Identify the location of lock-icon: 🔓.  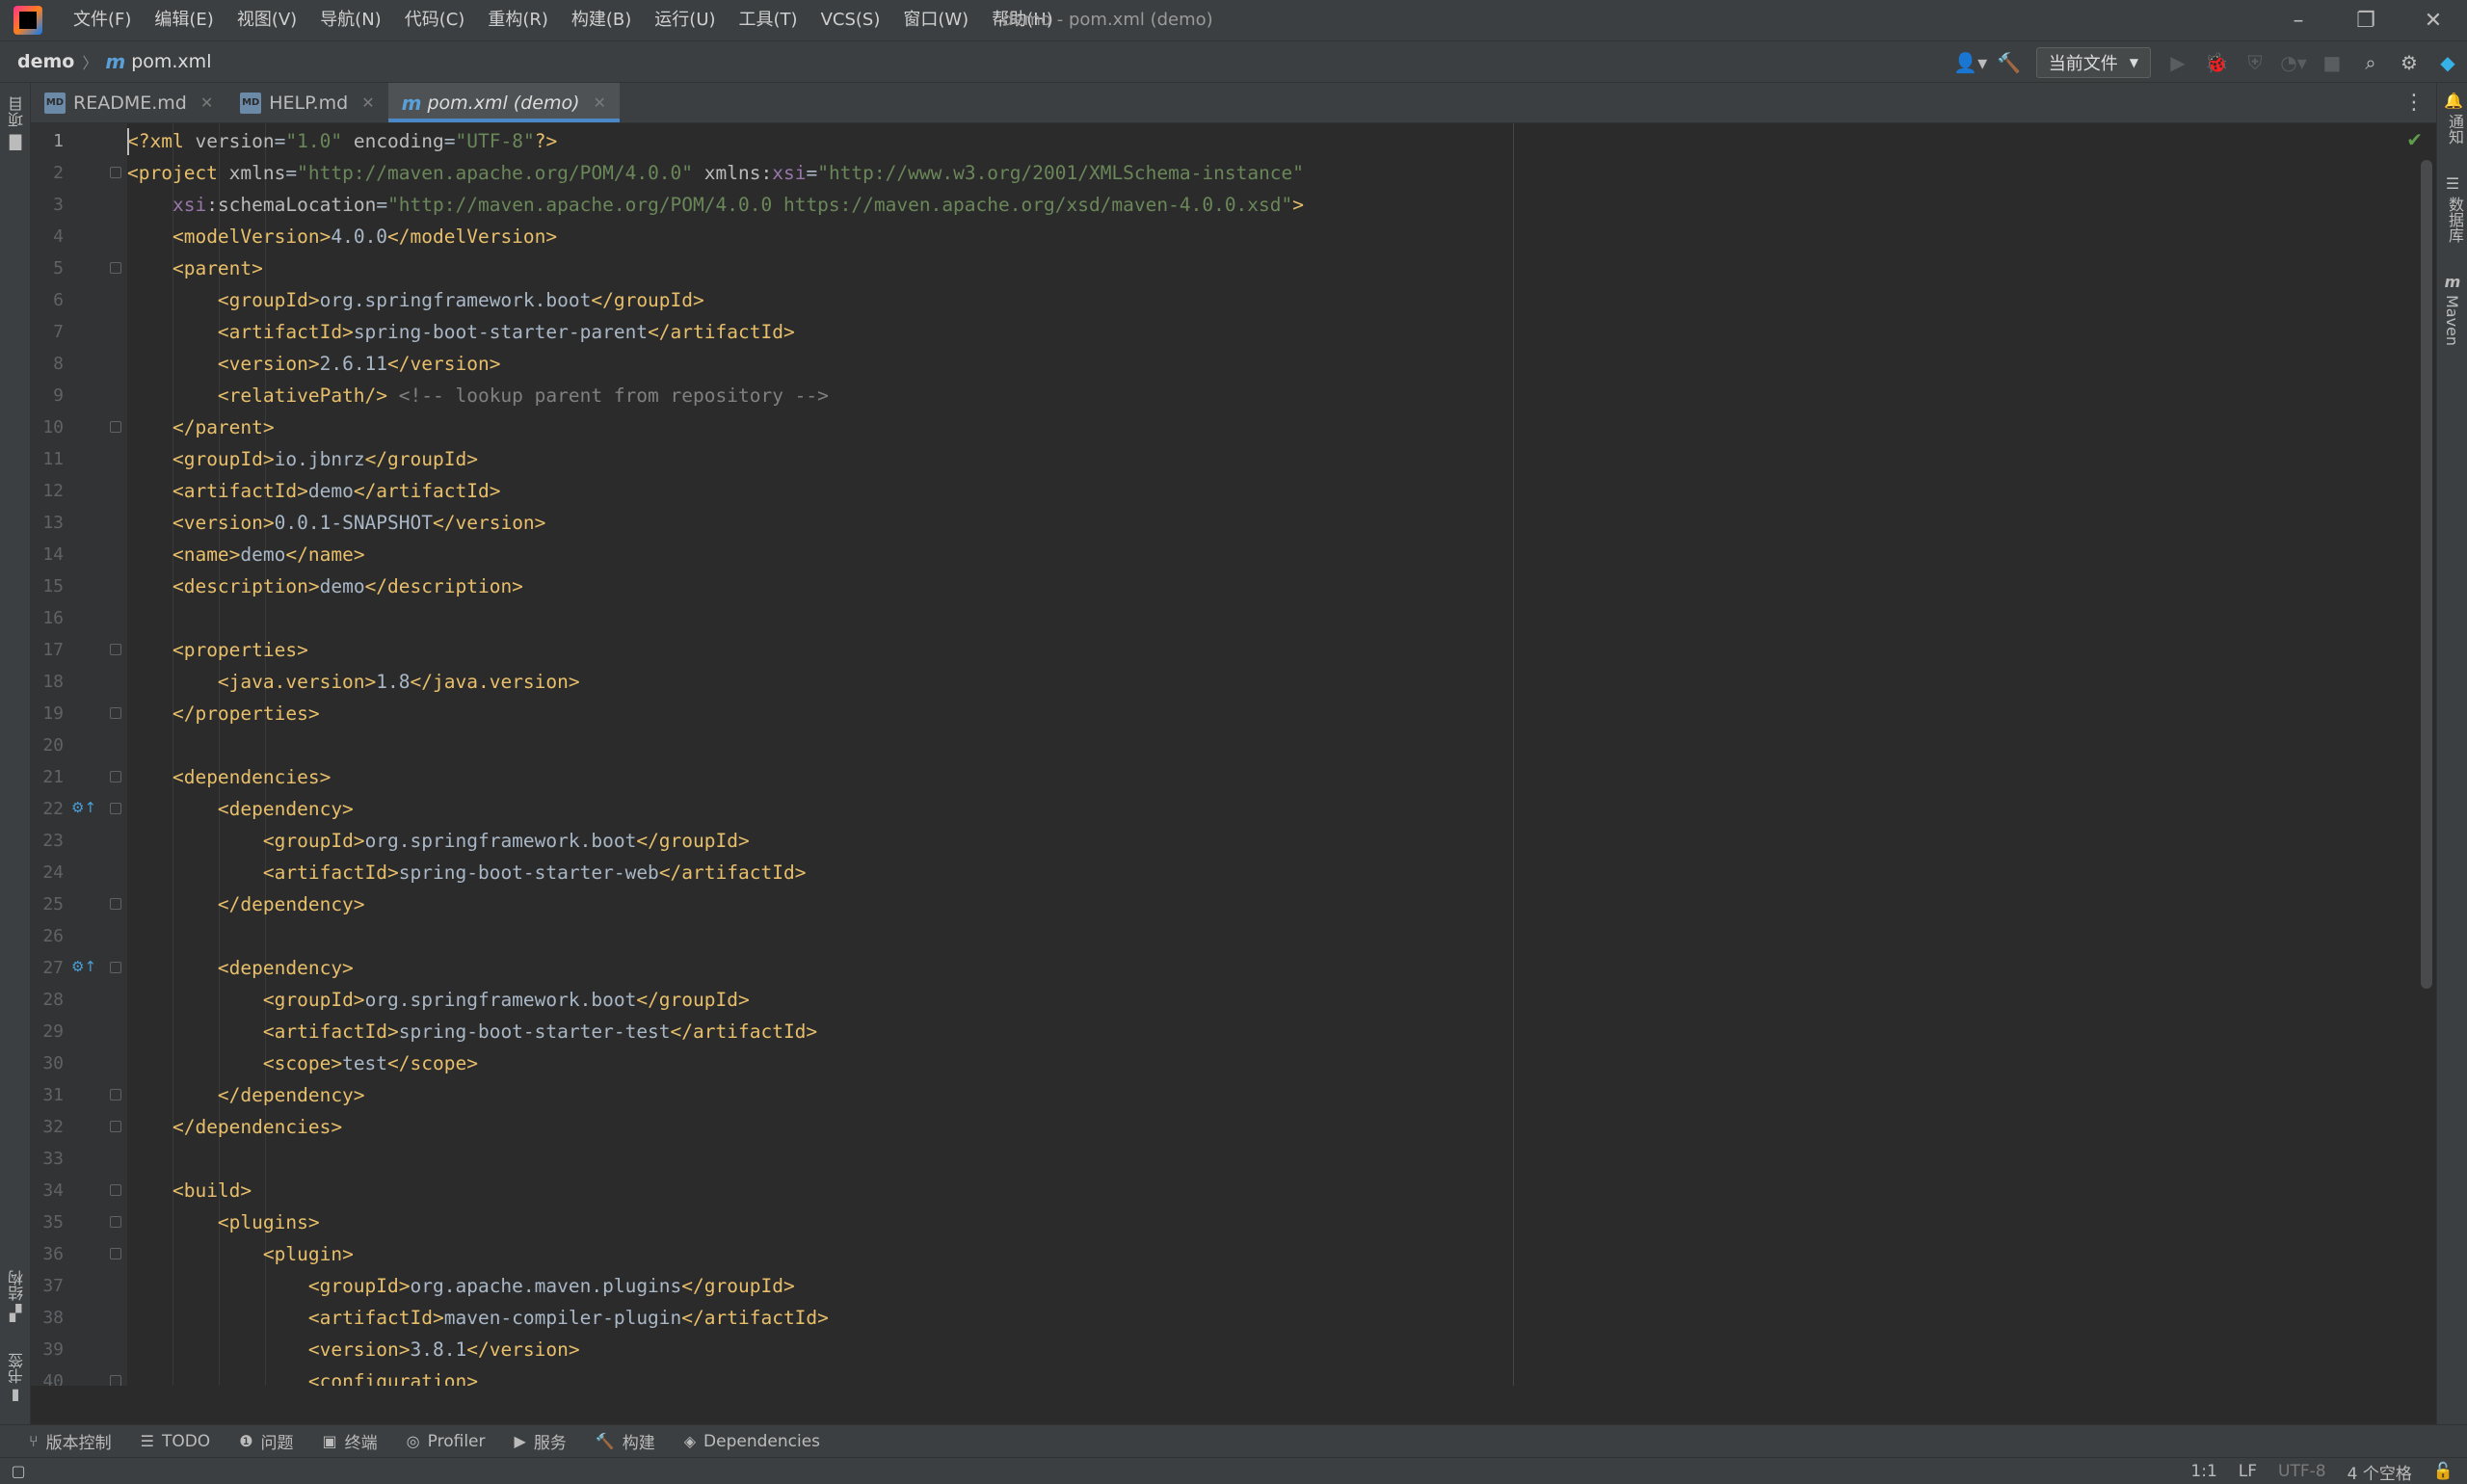
(2443, 1471).